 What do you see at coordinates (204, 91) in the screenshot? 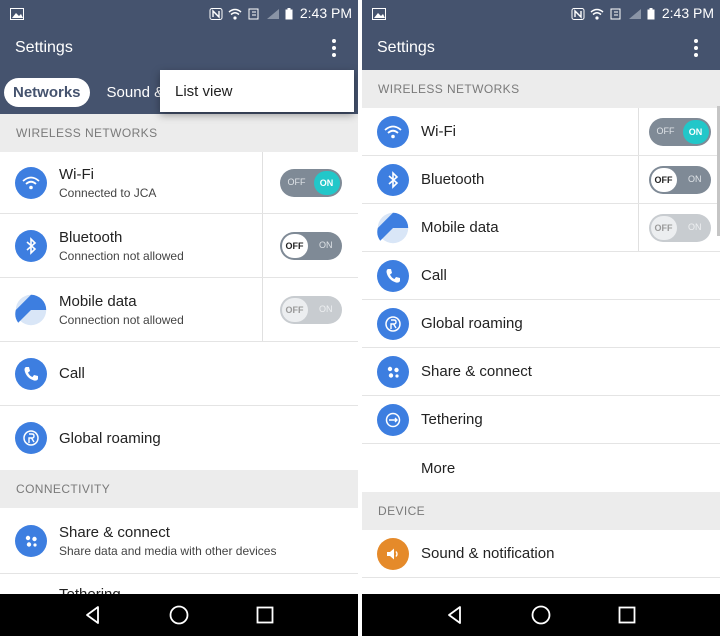
I see `menu-item-list-view: List view` at bounding box center [204, 91].